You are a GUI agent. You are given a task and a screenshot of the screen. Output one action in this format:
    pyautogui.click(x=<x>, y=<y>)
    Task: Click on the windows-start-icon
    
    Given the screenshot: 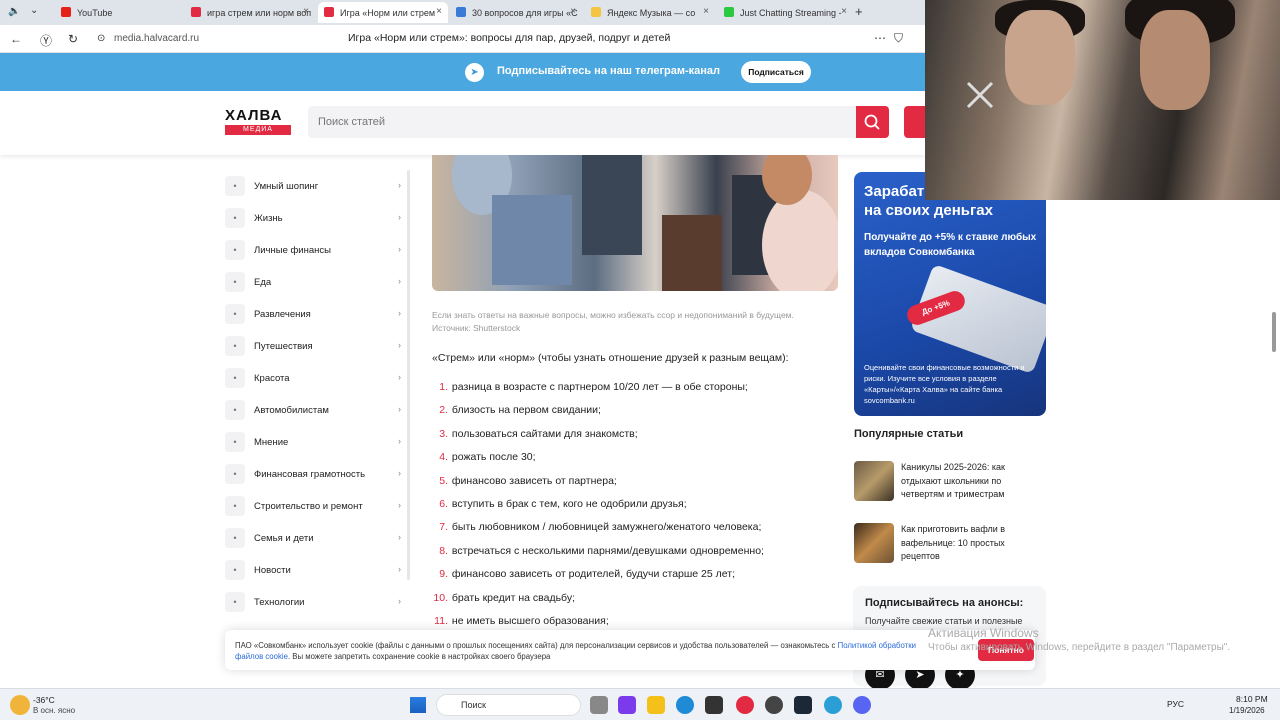 What is the action you would take?
    pyautogui.click(x=418, y=705)
    